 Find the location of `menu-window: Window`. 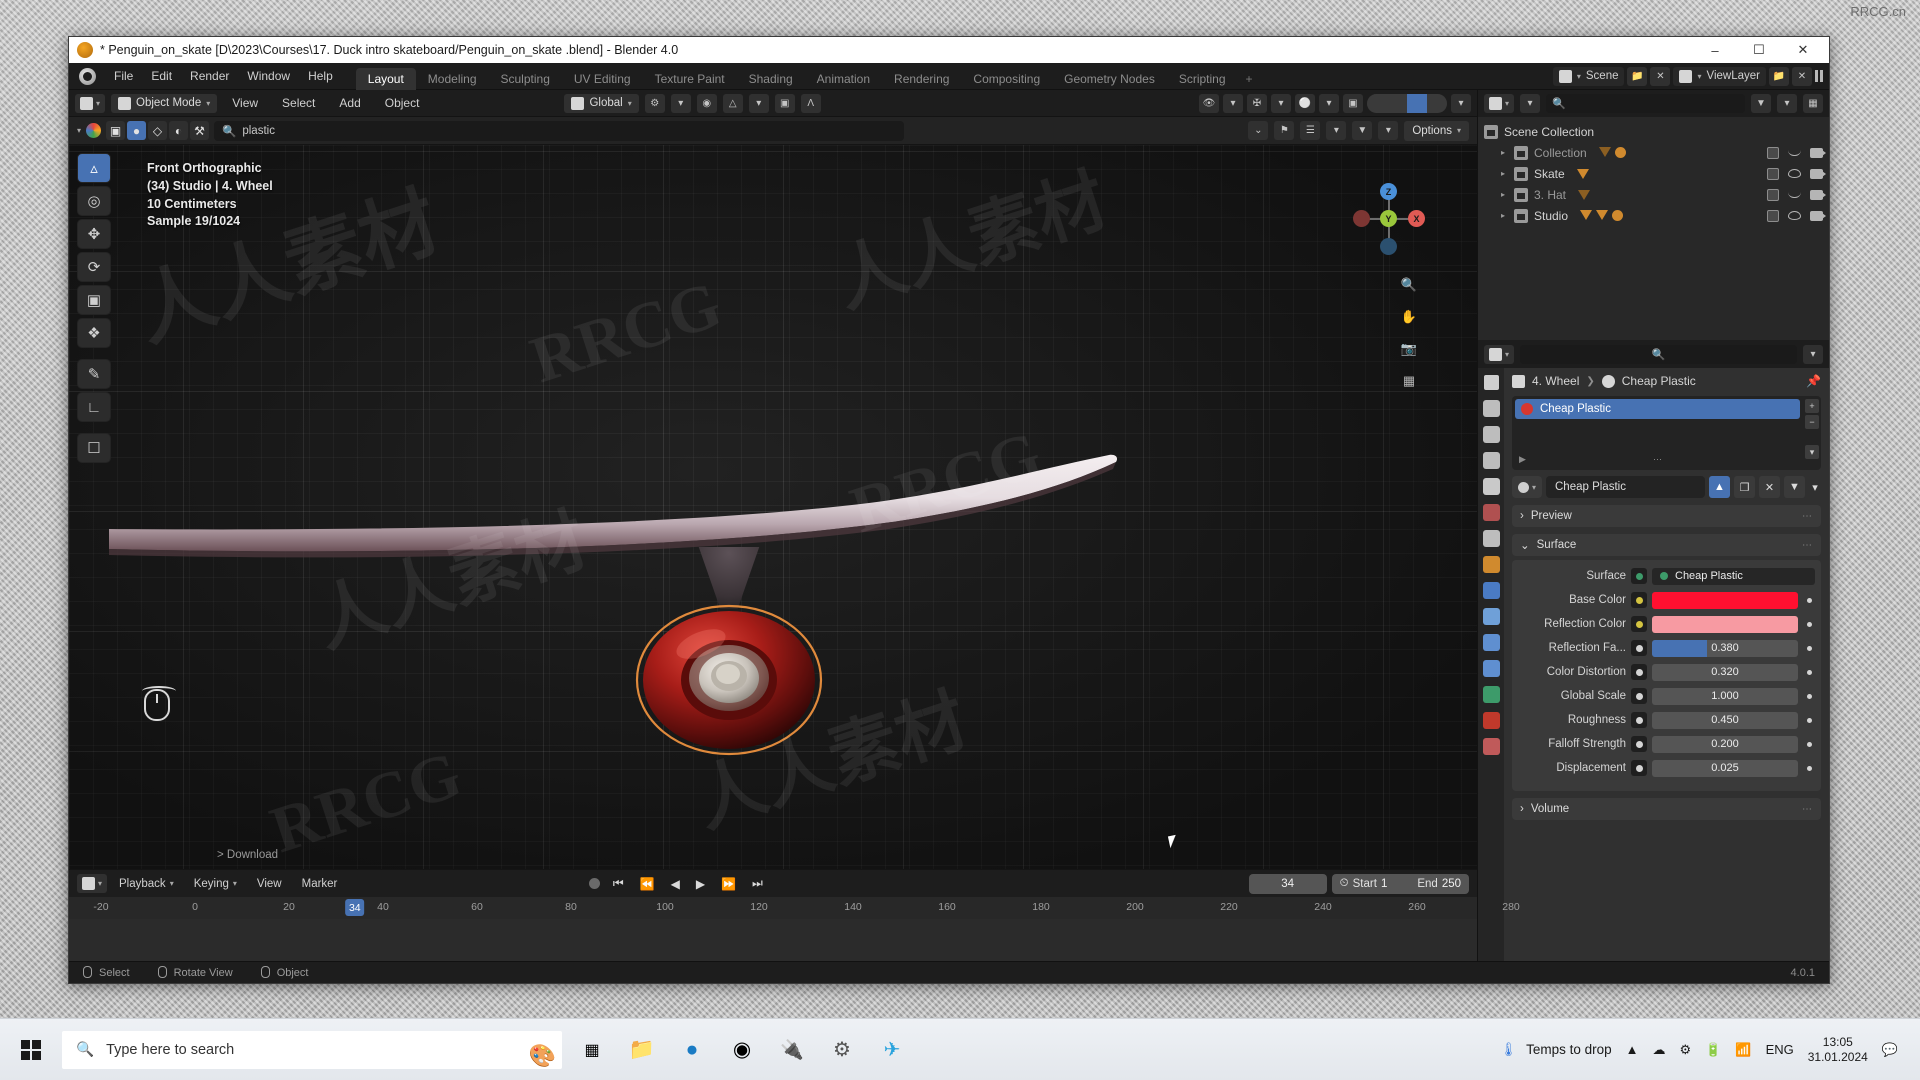

menu-window: Window is located at coordinates (268, 76).